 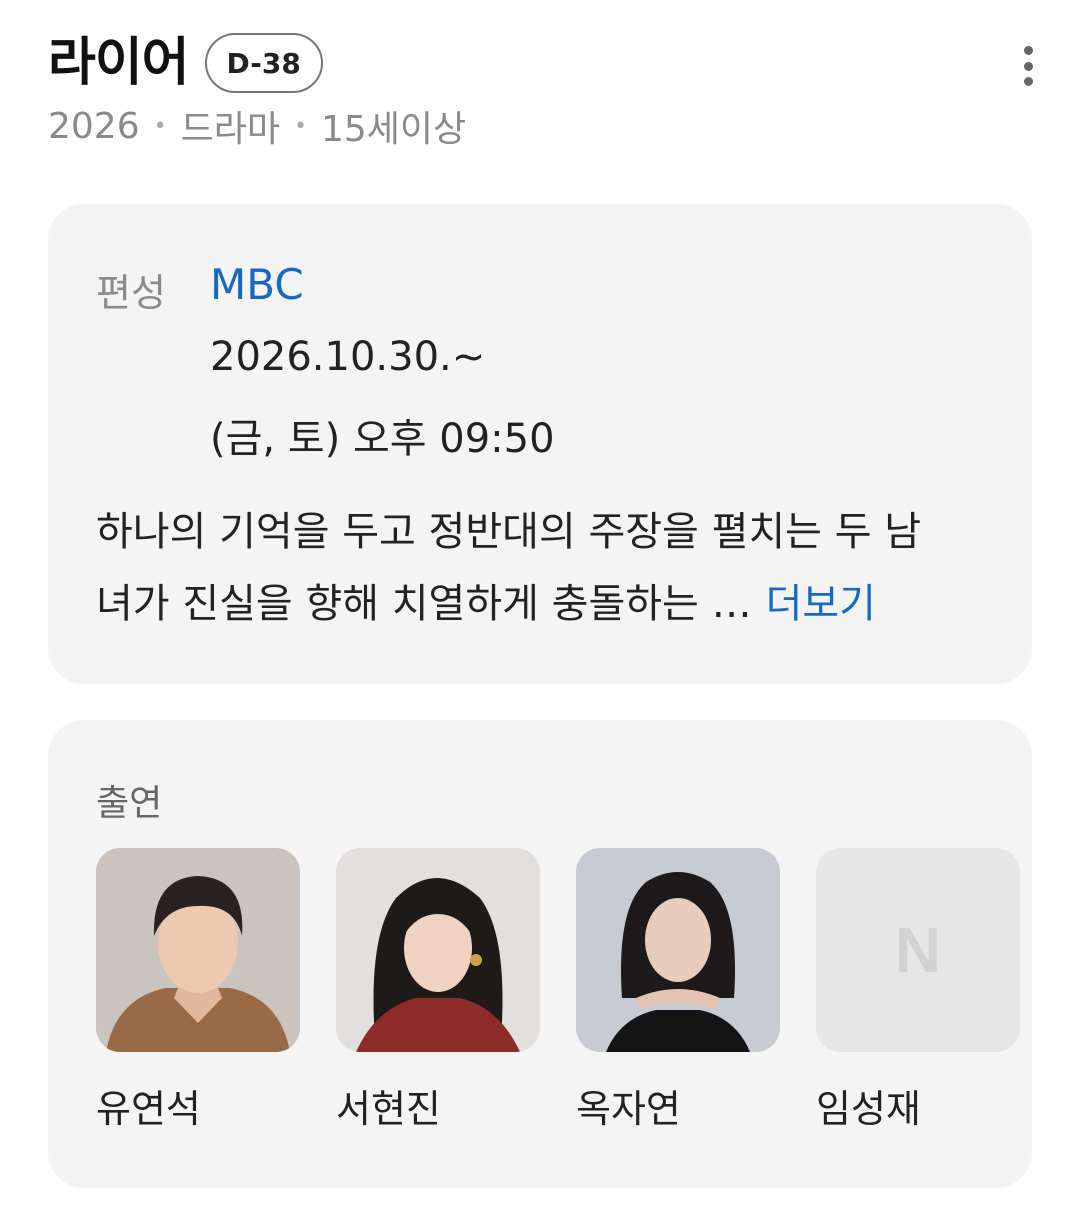 I want to click on synopsis-line: 하나의 기억을 두고 정반대의 주장을 펼치는 두 남, so click(x=509, y=532).